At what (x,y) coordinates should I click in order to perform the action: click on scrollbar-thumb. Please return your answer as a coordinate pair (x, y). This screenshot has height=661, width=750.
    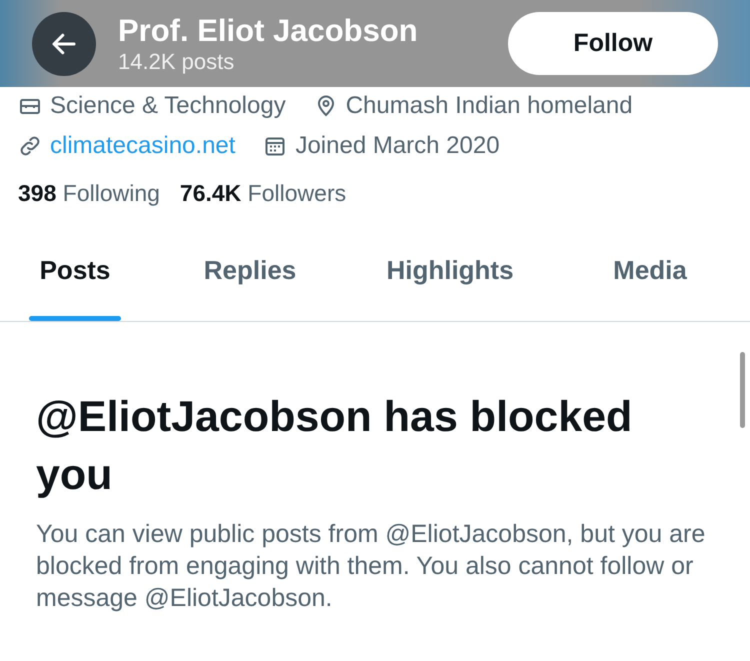
    Looking at the image, I should click on (742, 390).